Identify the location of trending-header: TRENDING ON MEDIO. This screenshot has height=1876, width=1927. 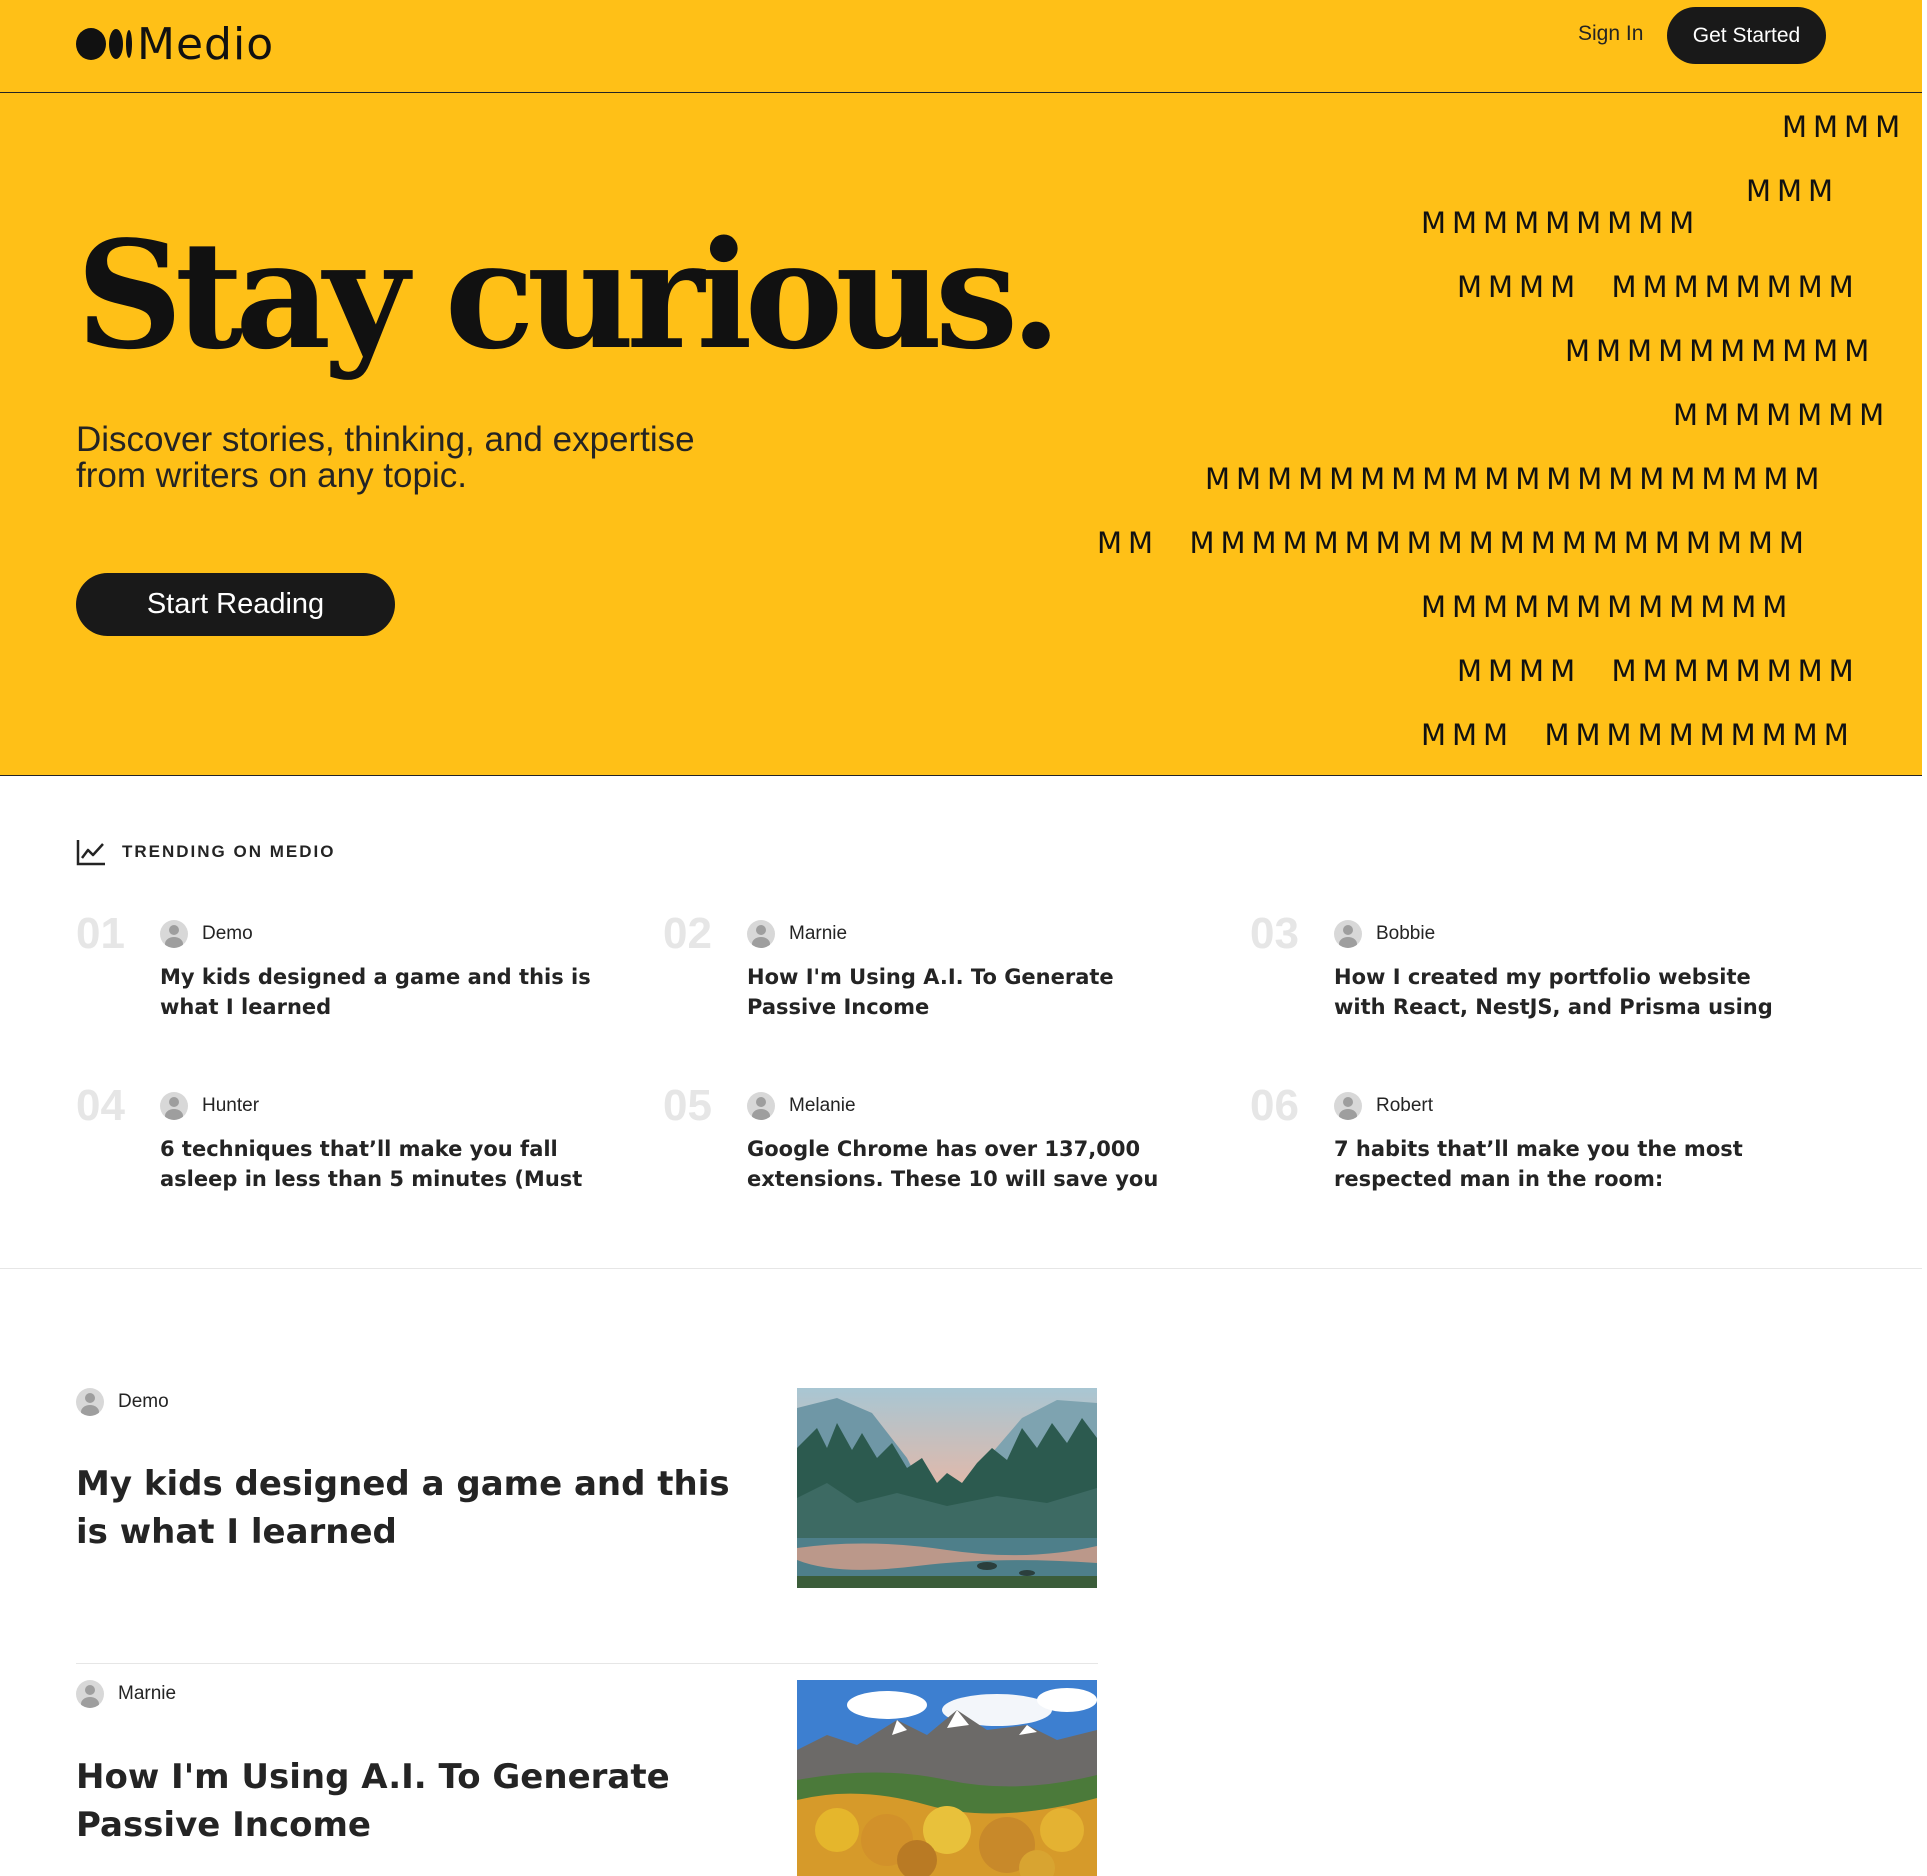
(205, 852).